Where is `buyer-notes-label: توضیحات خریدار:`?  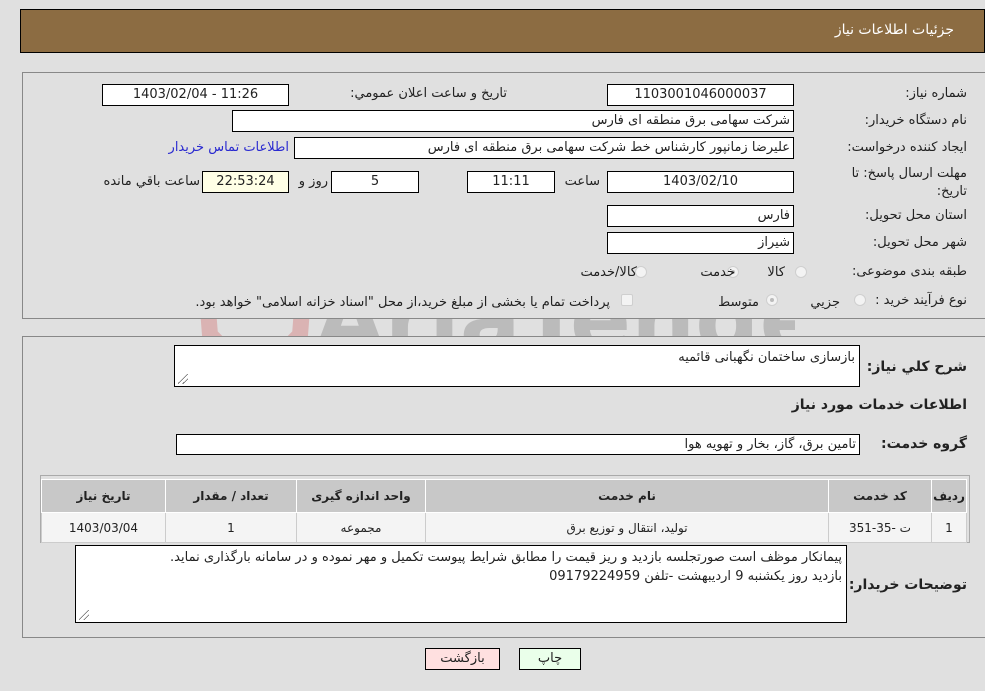
buyer-notes-label: توضیحات خریدار: is located at coordinates (907, 585).